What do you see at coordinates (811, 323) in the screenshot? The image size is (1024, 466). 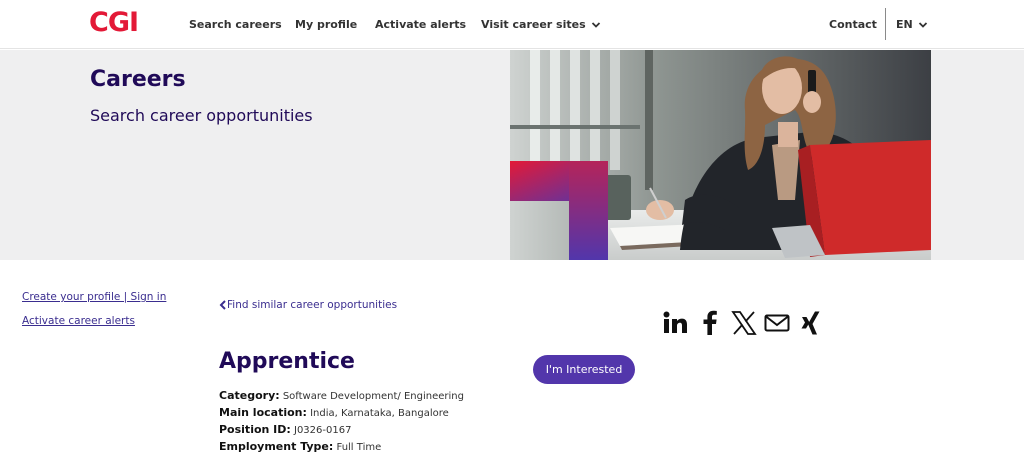 I see `xing-icon` at bounding box center [811, 323].